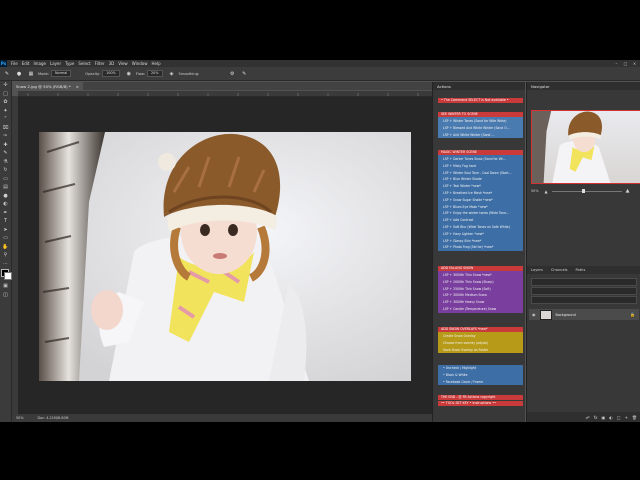  Describe the element at coordinates (5, 238) in the screenshot. I see `shape-tool-icon: ▭` at that location.